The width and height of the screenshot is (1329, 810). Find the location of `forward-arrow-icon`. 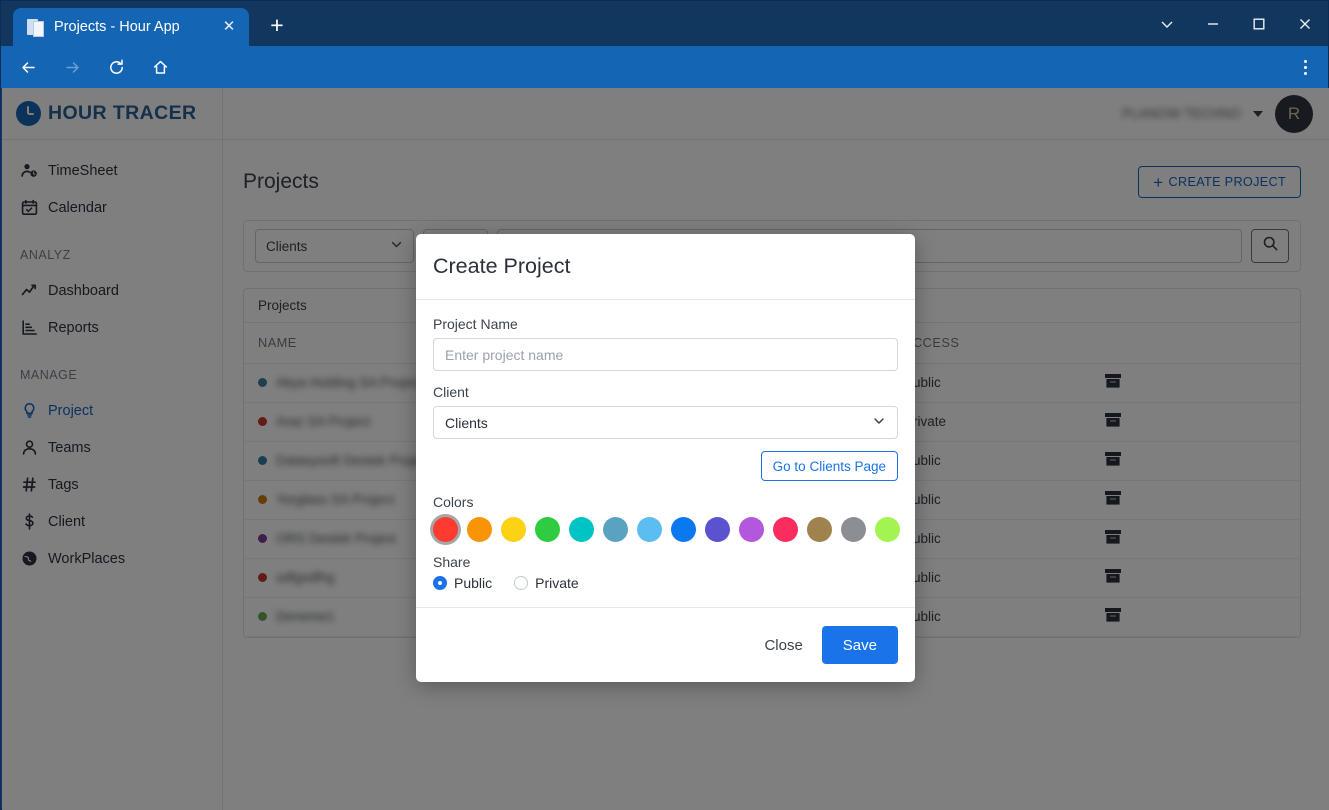

forward-arrow-icon is located at coordinates (72, 67).